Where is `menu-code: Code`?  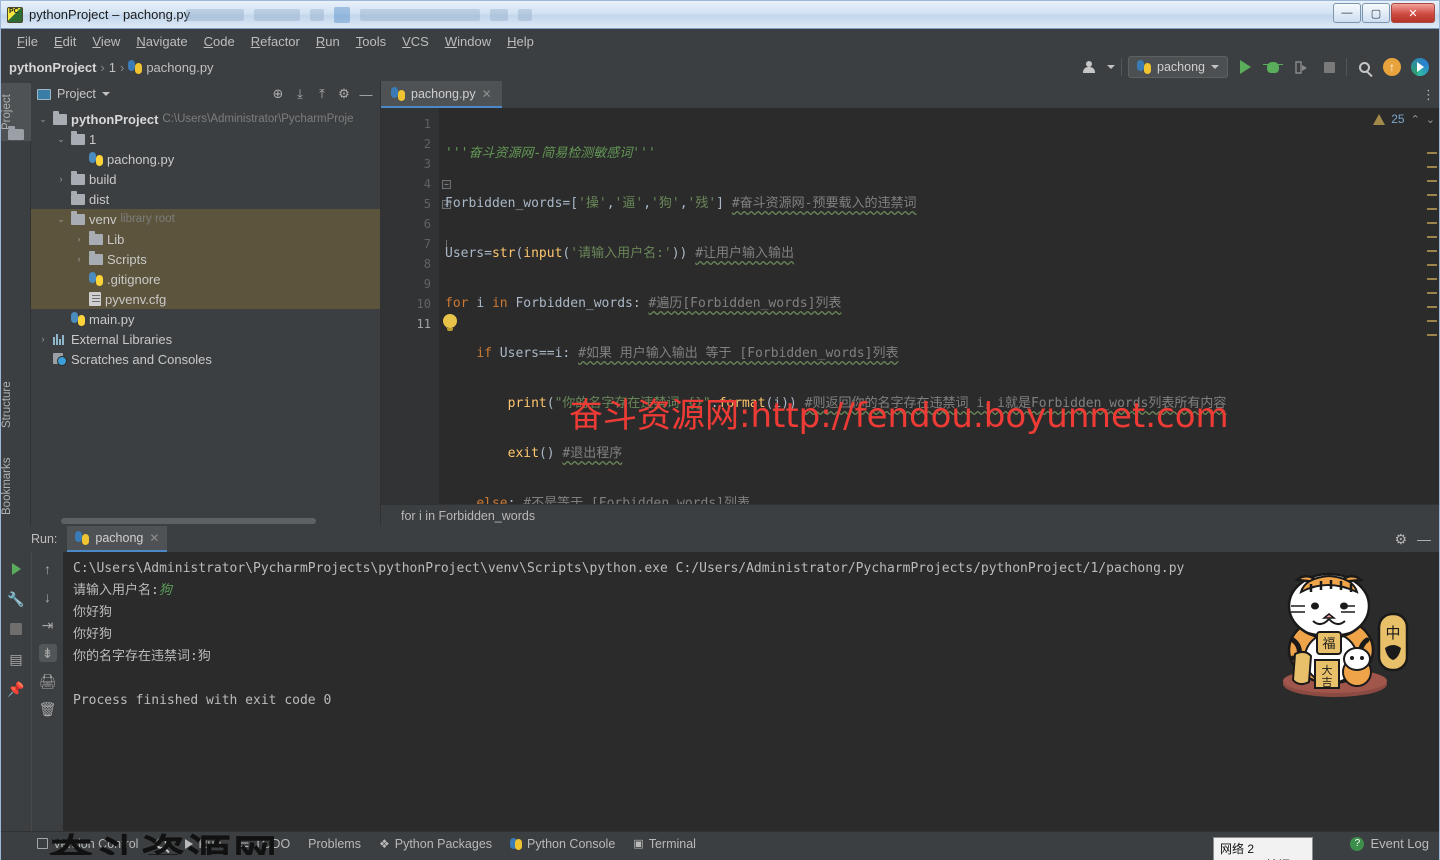 menu-code: Code is located at coordinates (219, 41).